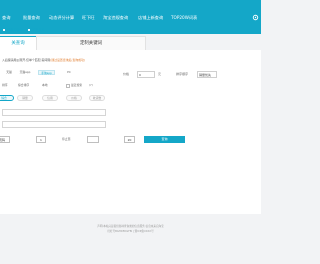 Image resolution: width=320 pixels, height=264 pixels. What do you see at coordinates (184, 18) in the screenshot?
I see `nav-item-top20w-words: TOP20W词表` at bounding box center [184, 18].